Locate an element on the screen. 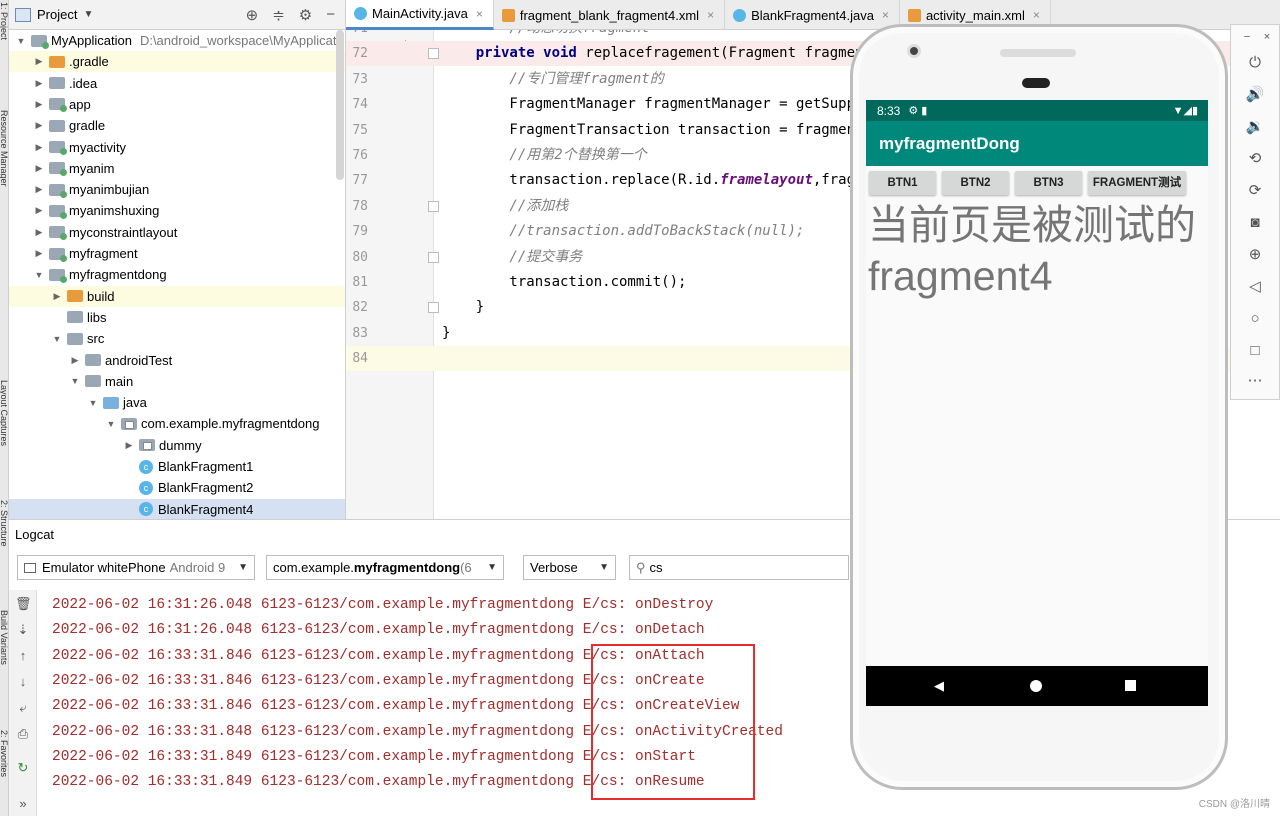  tree-item: ▼ java is located at coordinates (177, 402).